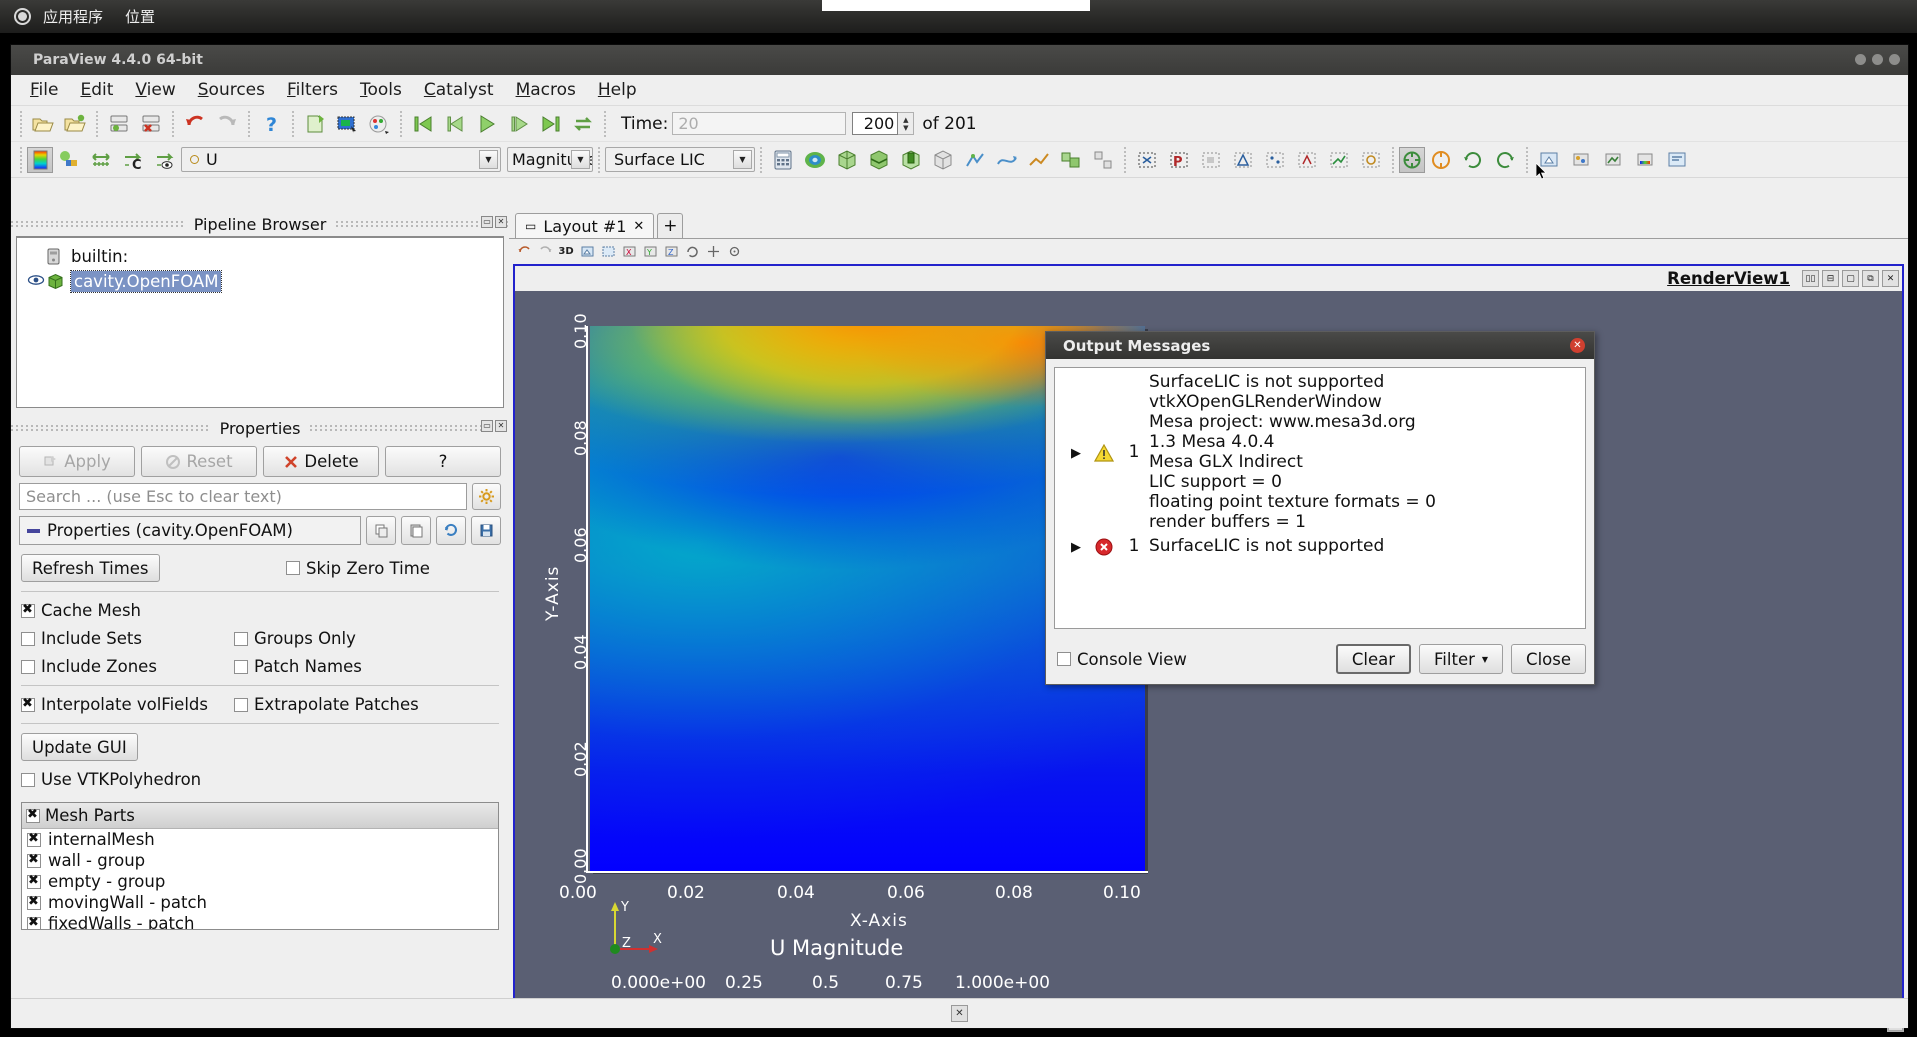 The image size is (1917, 1037). What do you see at coordinates (1527, 159) in the screenshot?
I see `axes-toolbar-handle` at bounding box center [1527, 159].